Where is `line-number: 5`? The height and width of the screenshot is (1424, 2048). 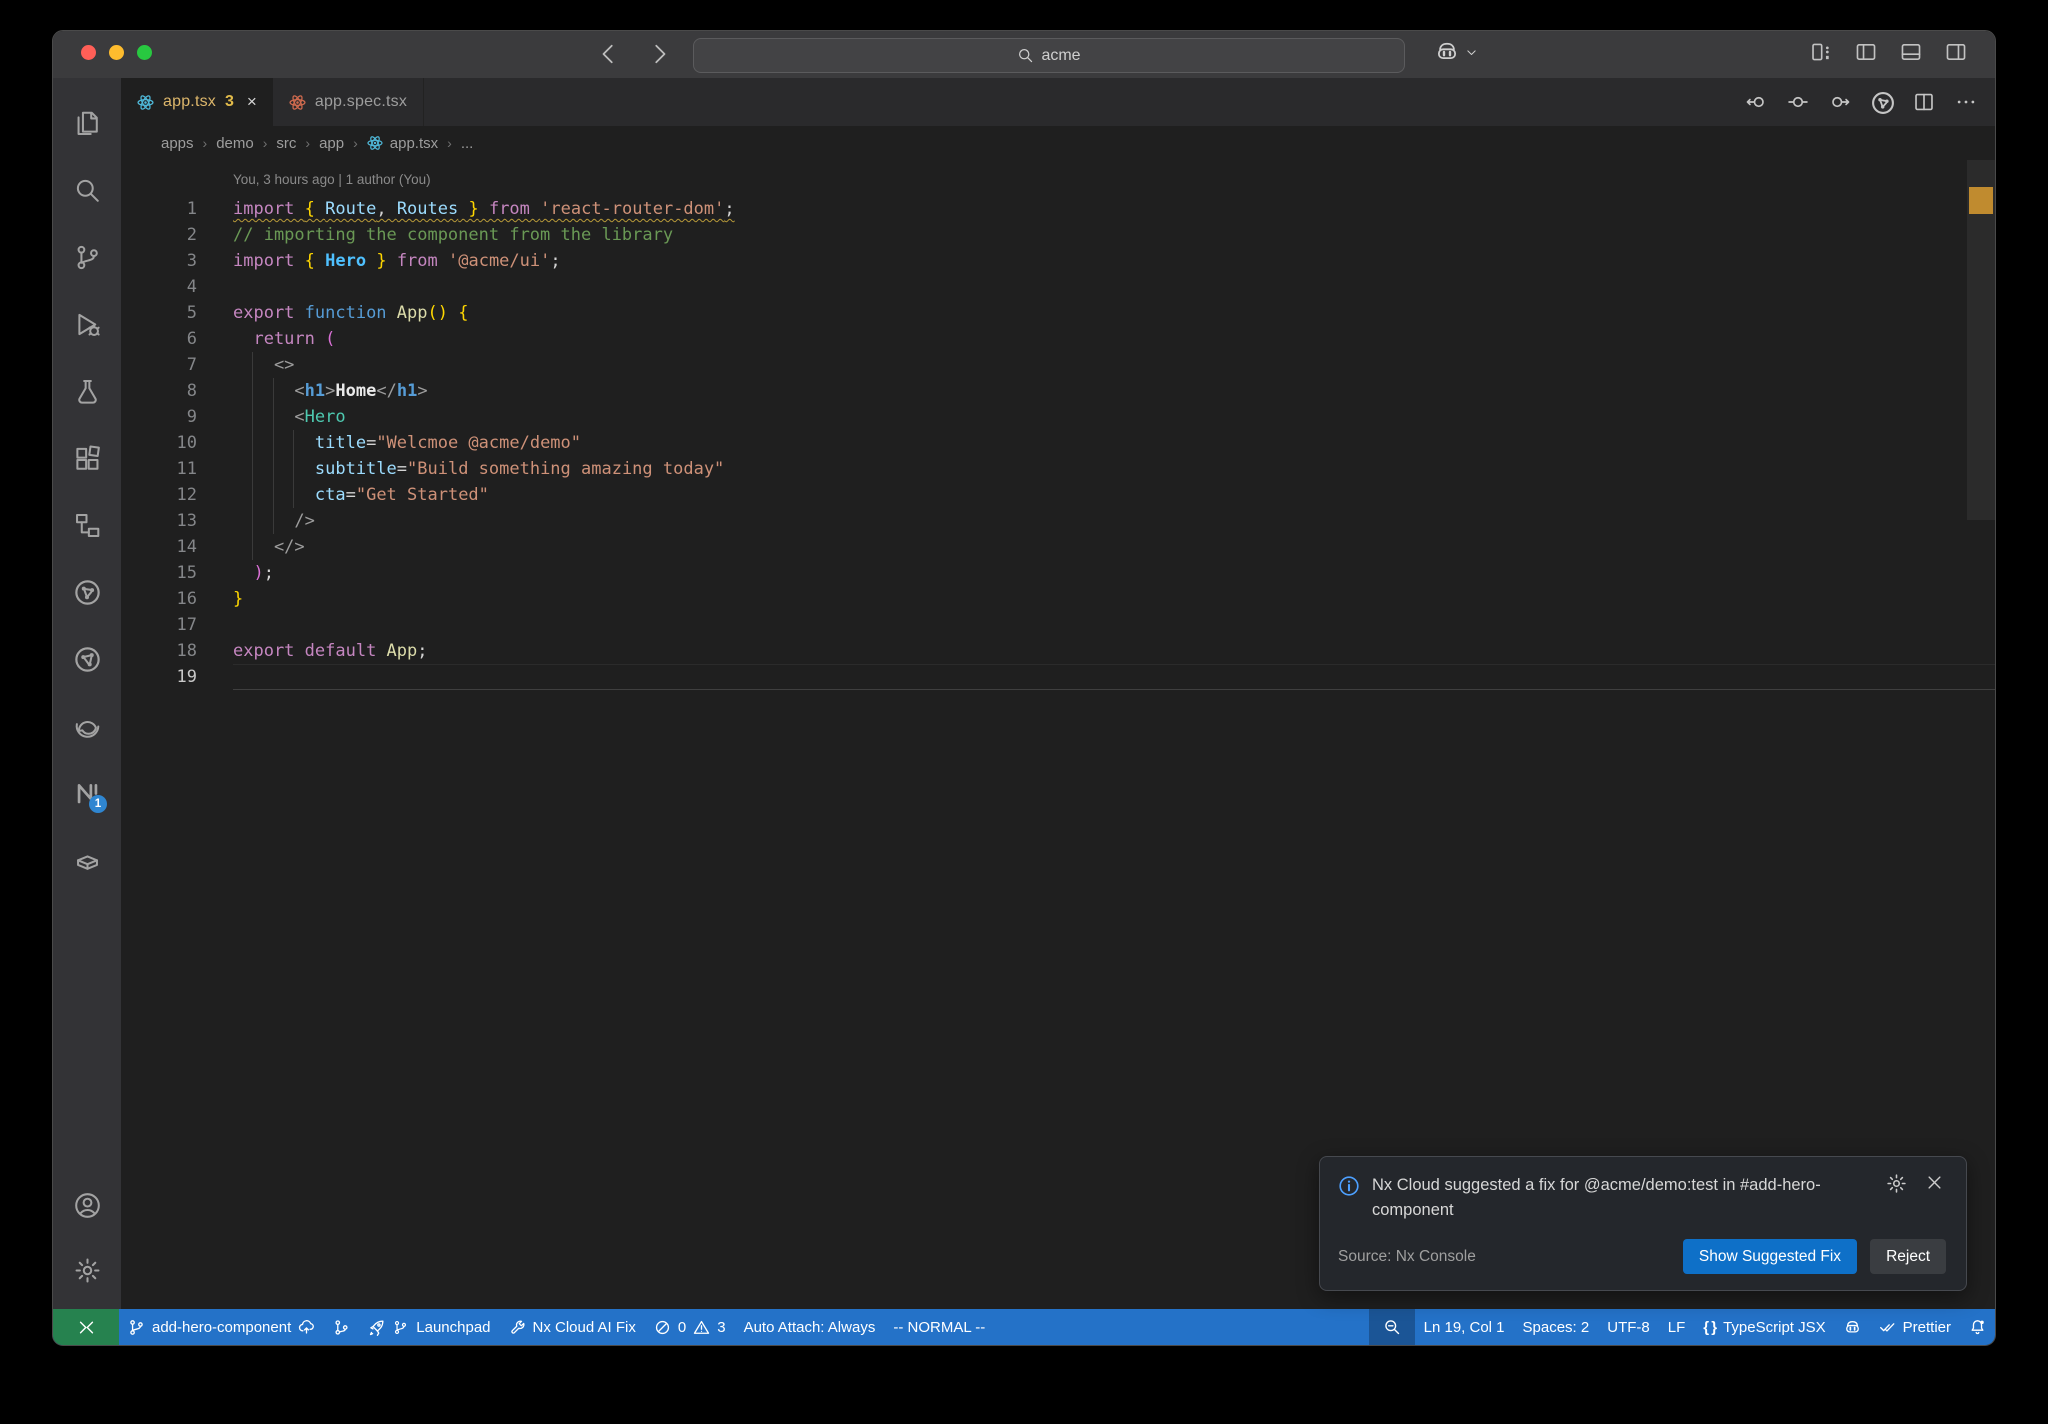 line-number: 5 is located at coordinates (159, 313).